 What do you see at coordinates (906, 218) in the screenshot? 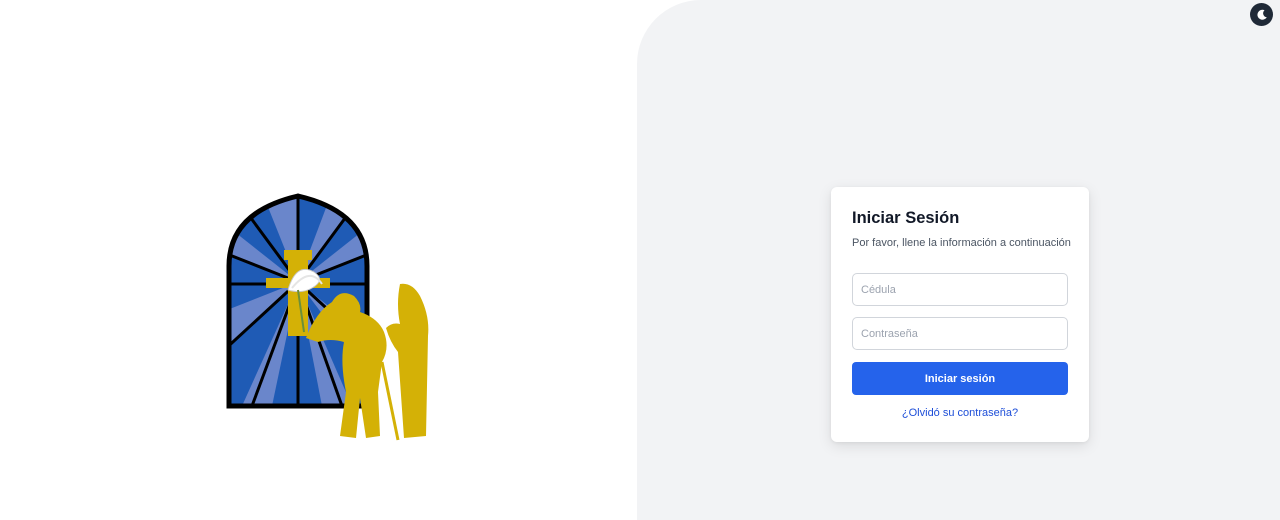
I see `login-title: Iniciar Sesión` at bounding box center [906, 218].